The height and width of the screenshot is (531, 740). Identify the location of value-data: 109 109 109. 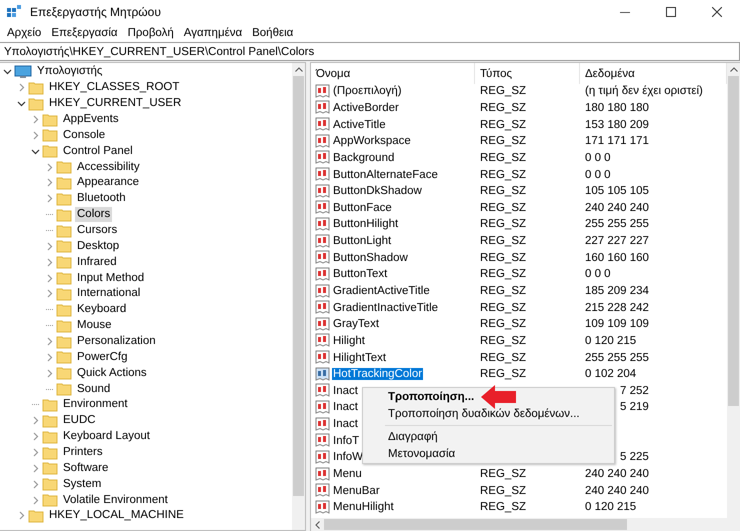
(617, 324).